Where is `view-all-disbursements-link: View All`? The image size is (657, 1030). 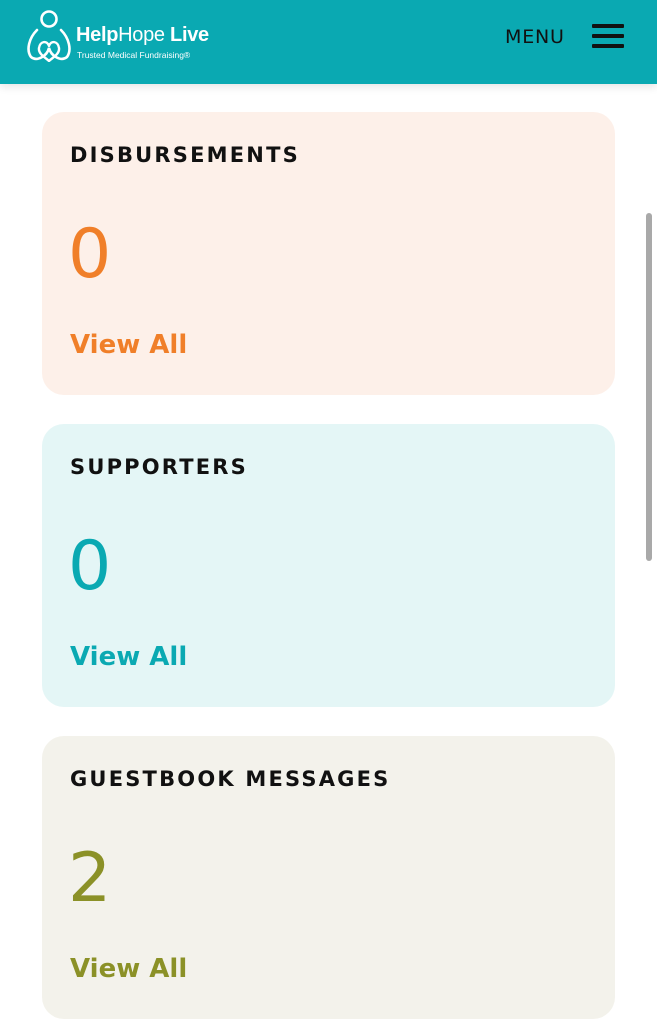
view-all-disbursements-link: View All is located at coordinates (128, 345).